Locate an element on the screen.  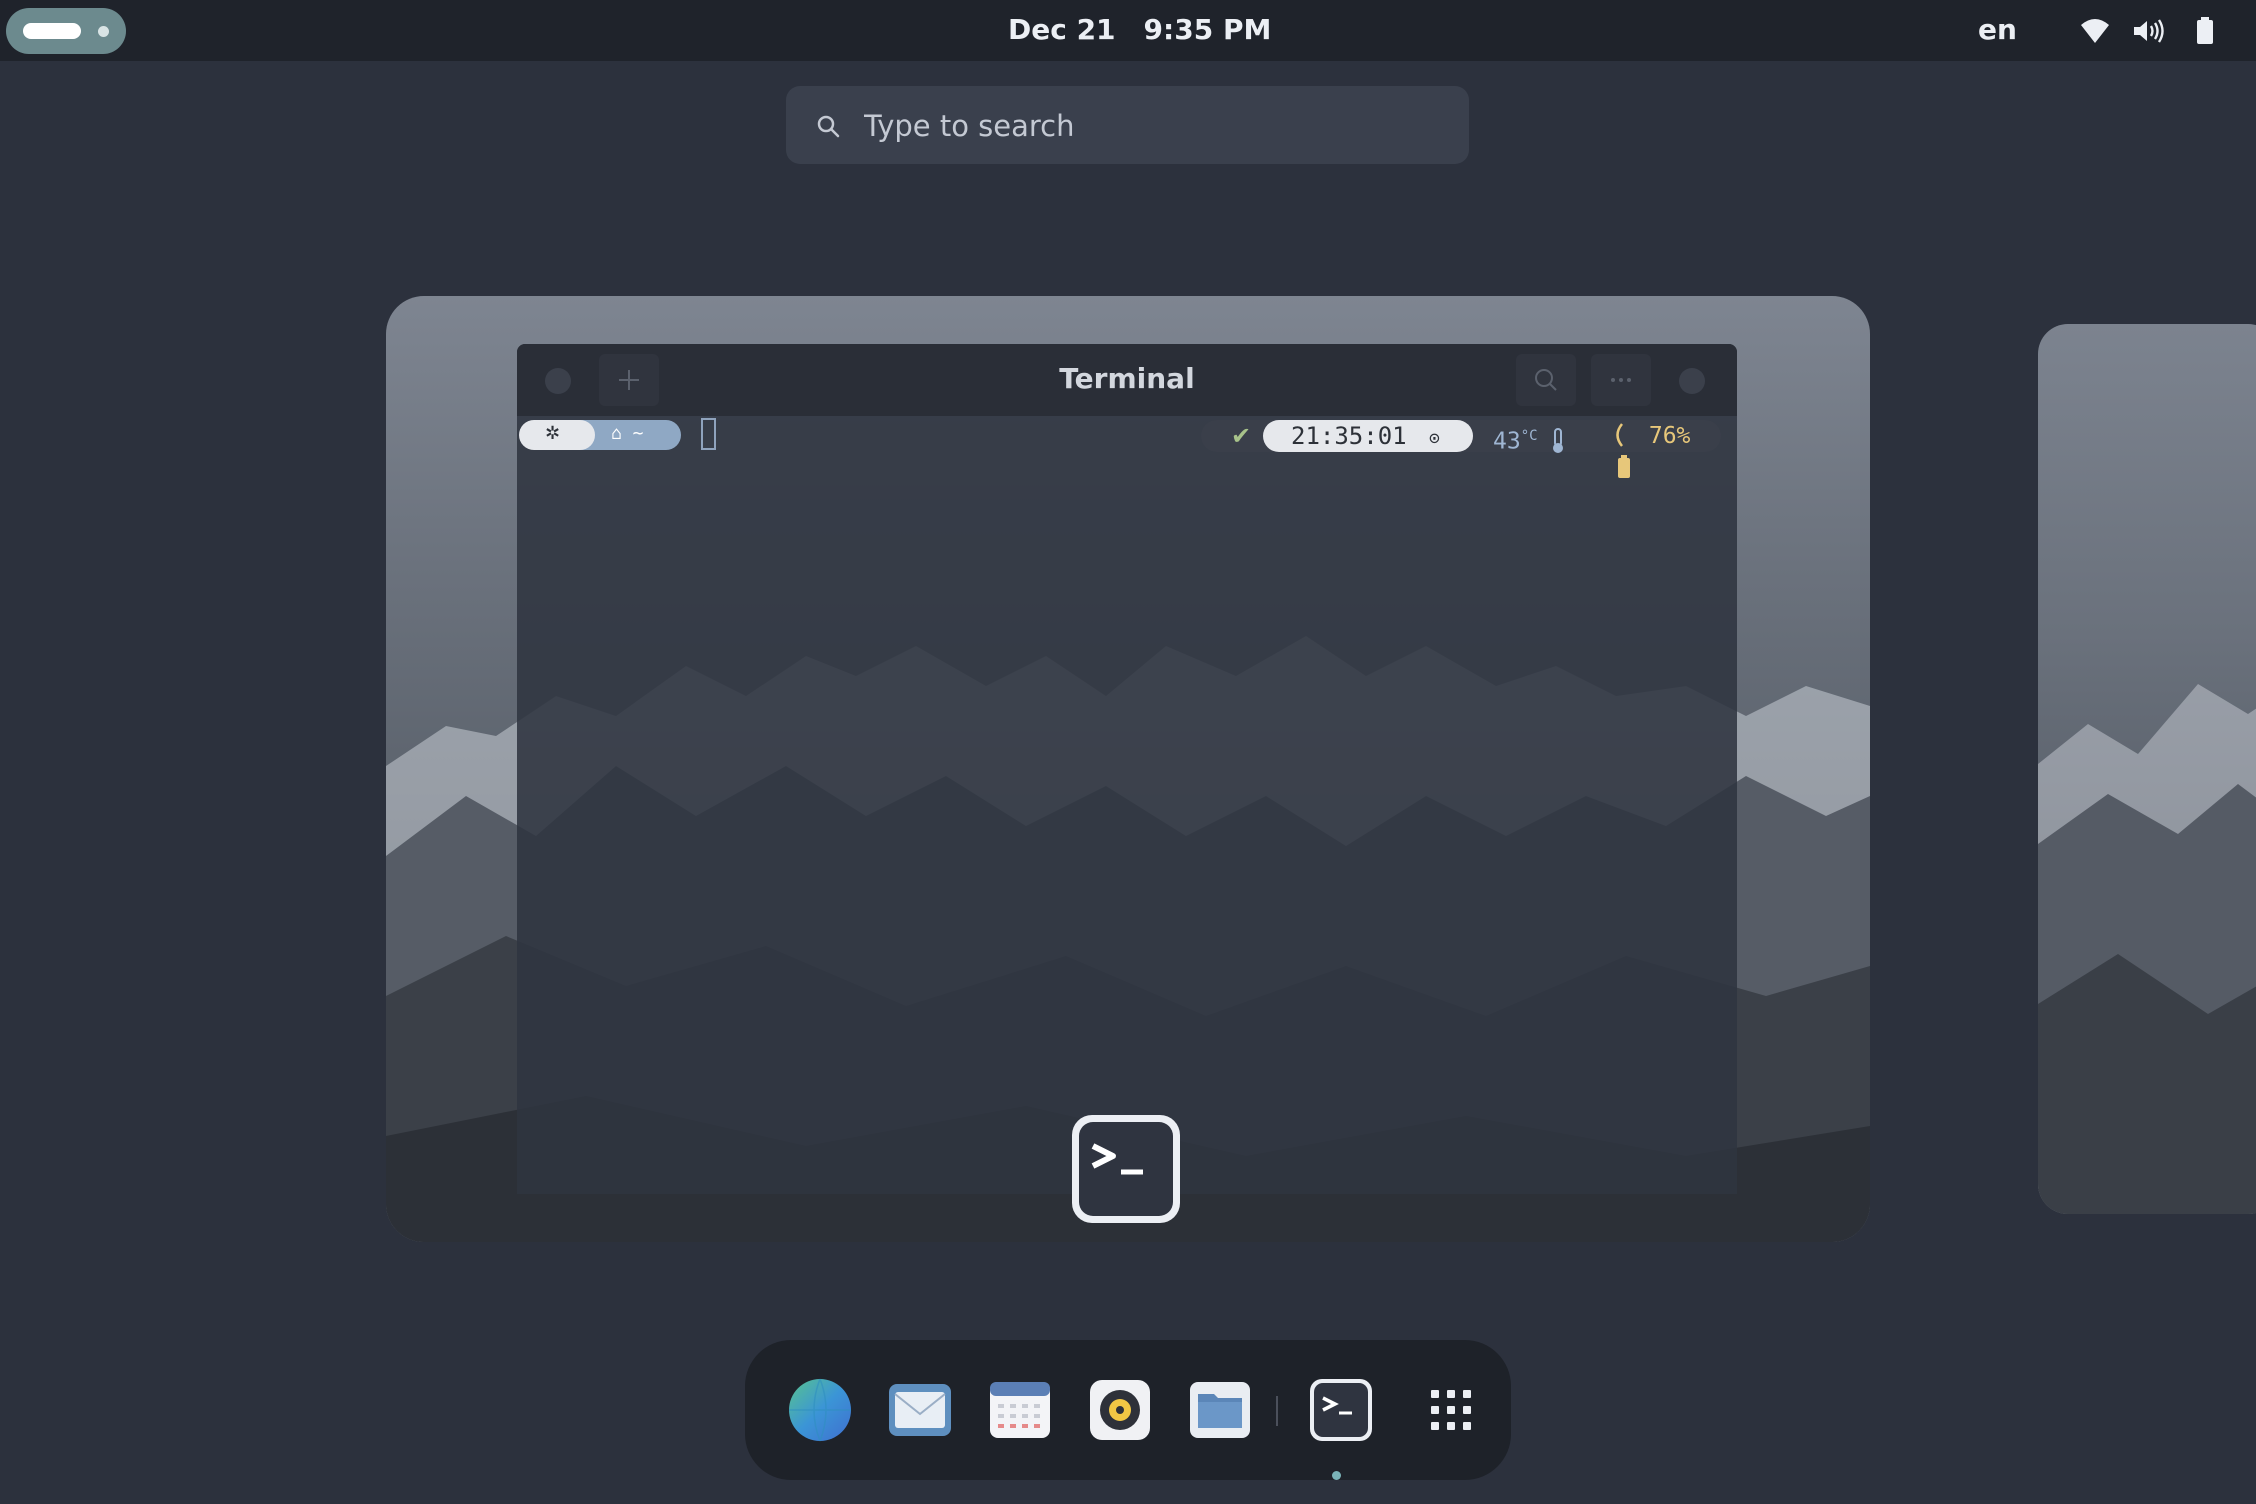
prompt-os-segment: ✲ is located at coordinates (557, 435).